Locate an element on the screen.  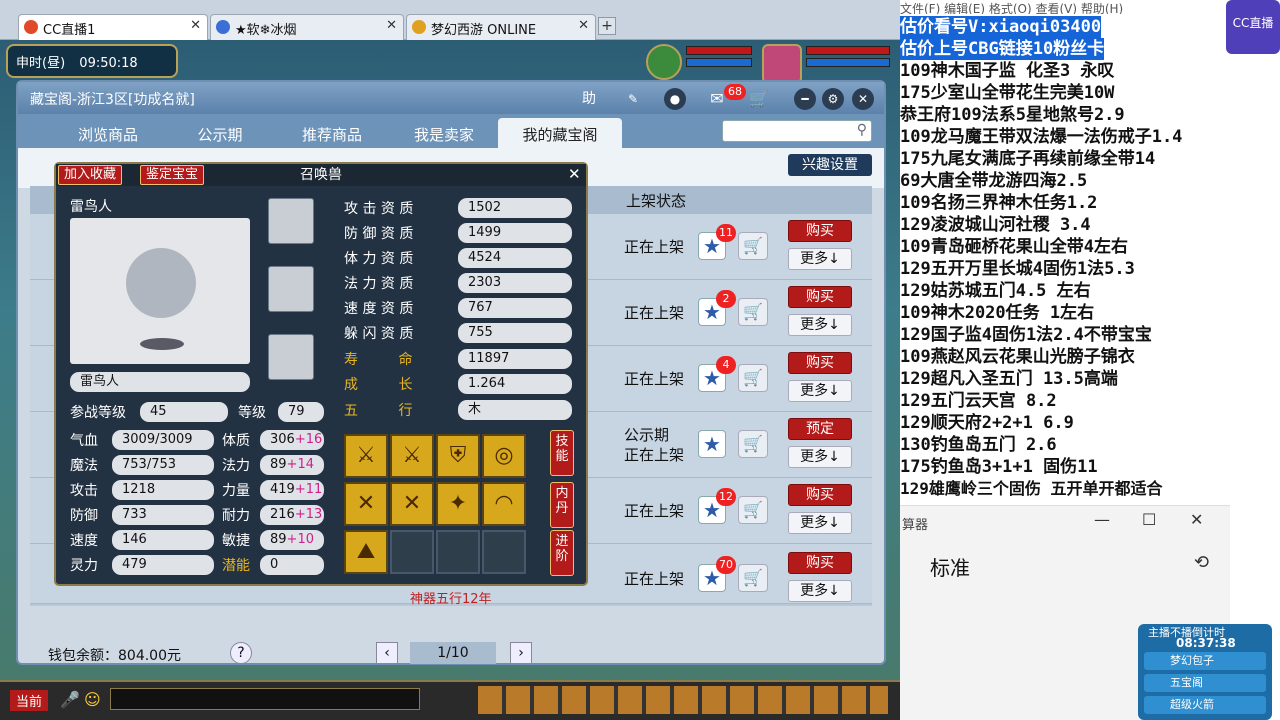
stat-label: 攻击 is located at coordinates (84, 491).